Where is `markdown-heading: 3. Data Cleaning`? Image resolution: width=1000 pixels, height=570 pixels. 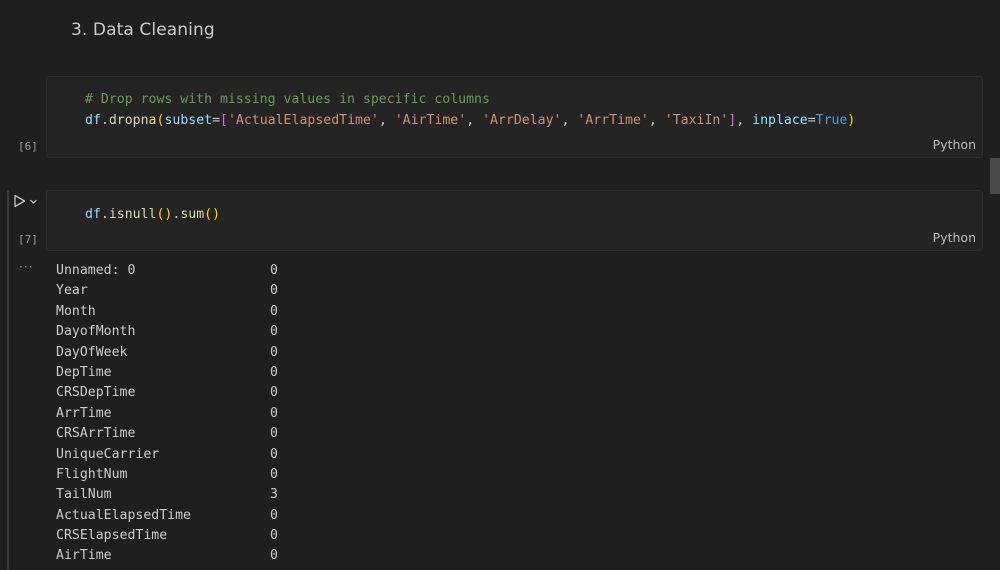
markdown-heading: 3. Data Cleaning is located at coordinates (143, 30).